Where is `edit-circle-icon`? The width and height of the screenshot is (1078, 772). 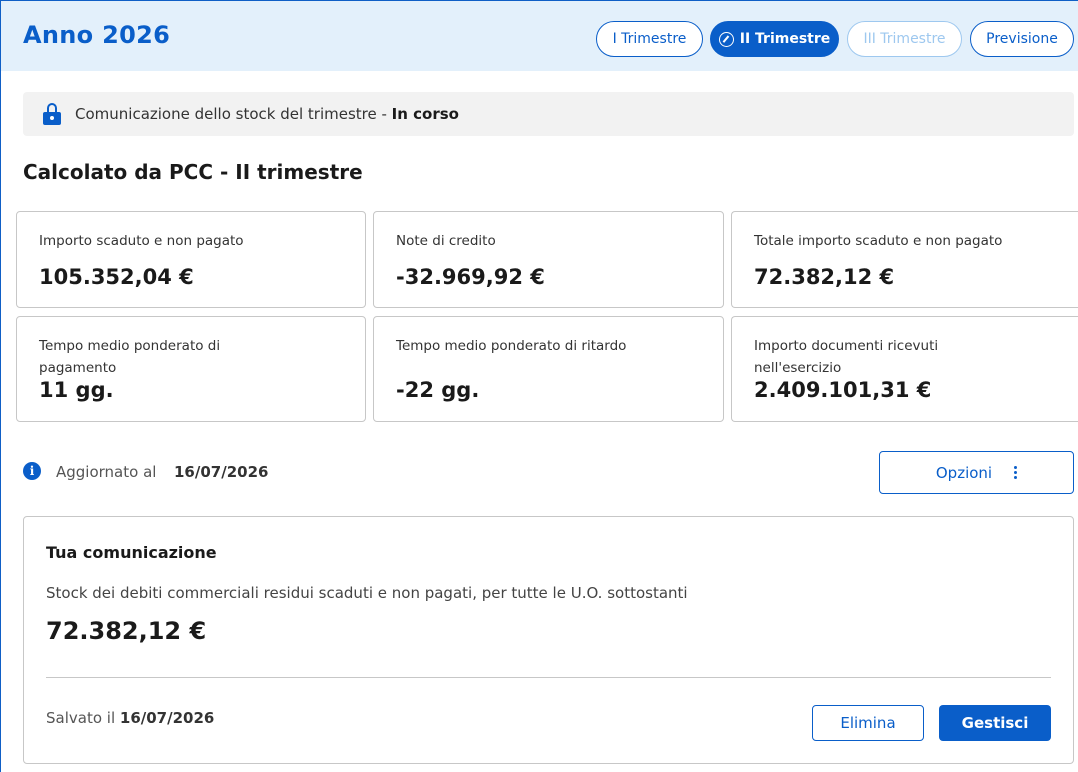
edit-circle-icon is located at coordinates (726, 39).